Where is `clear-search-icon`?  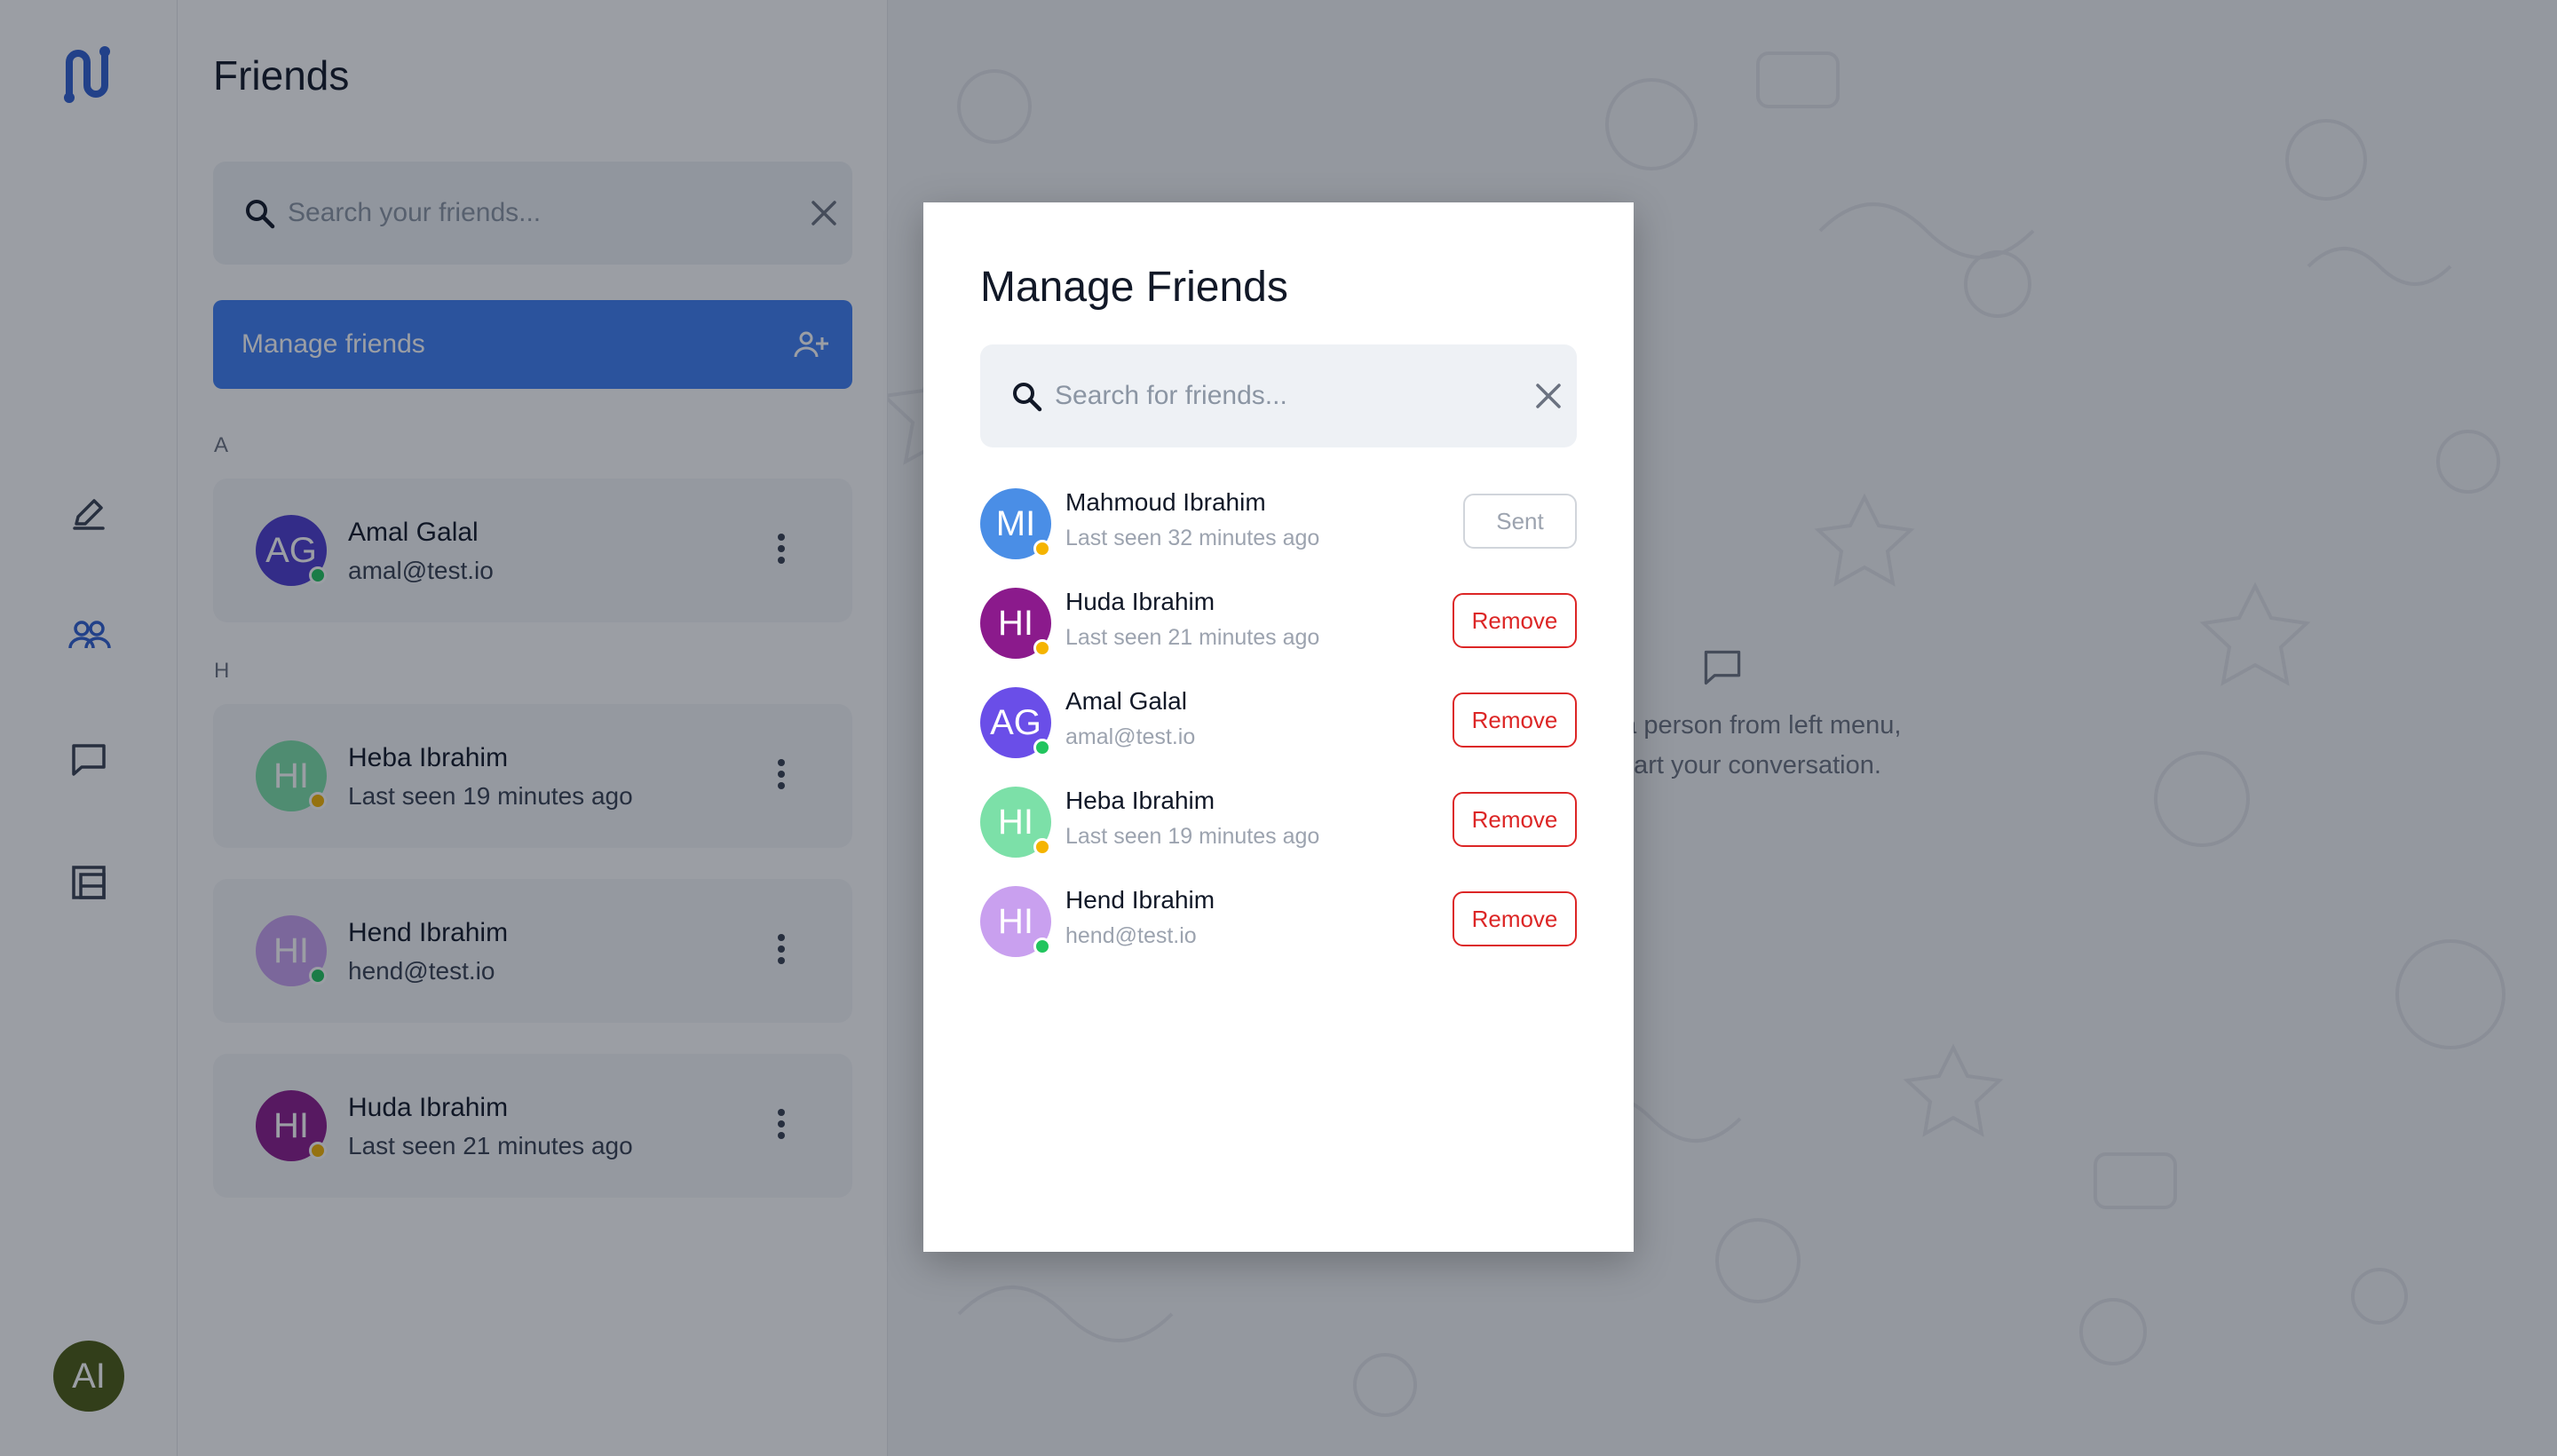
clear-search-icon is located at coordinates (1548, 398).